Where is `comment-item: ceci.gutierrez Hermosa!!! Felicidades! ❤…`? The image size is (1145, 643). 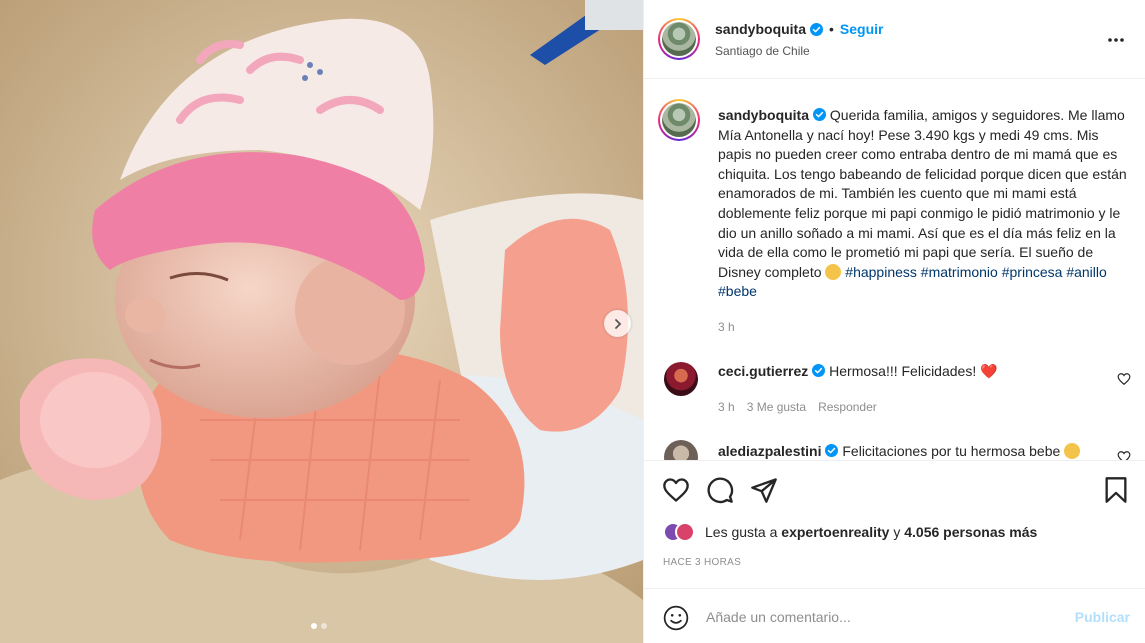
comment-item: ceci.gutierrez Hermosa!!! Felicidades! ❤… is located at coordinates (858, 371).